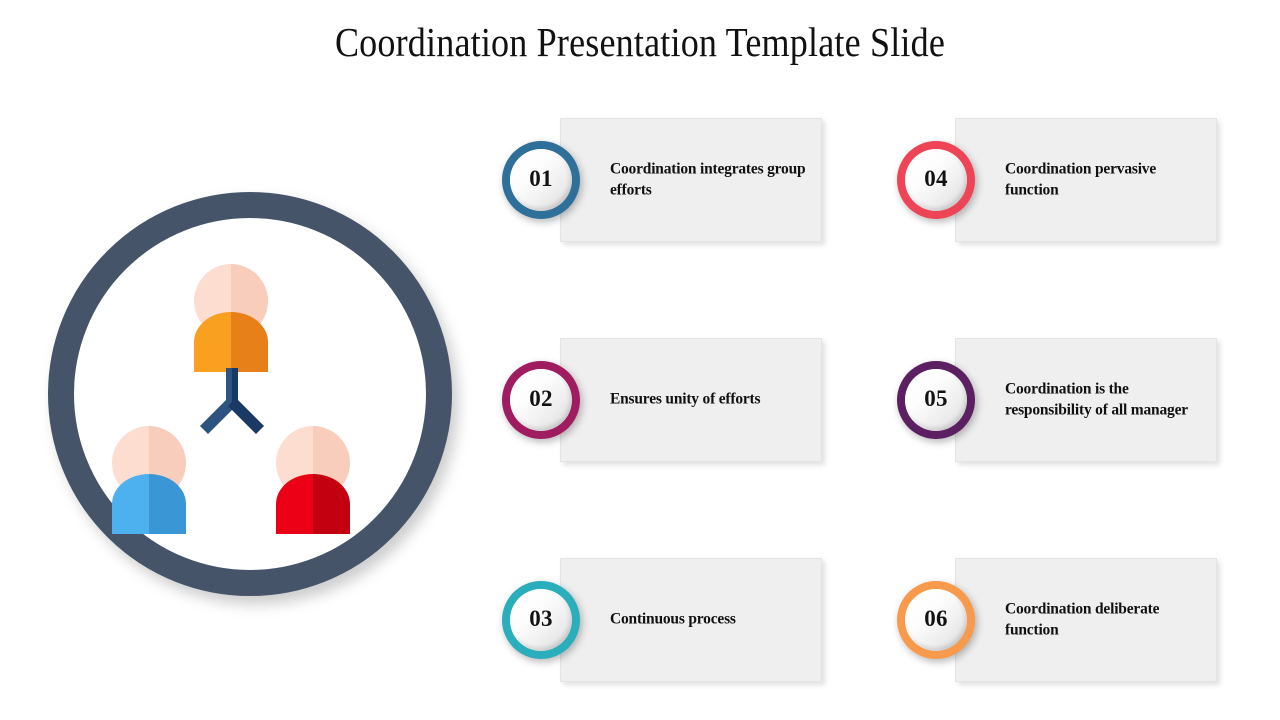 The image size is (1280, 720). I want to click on item-label: Coordination deliberate function, so click(1082, 619).